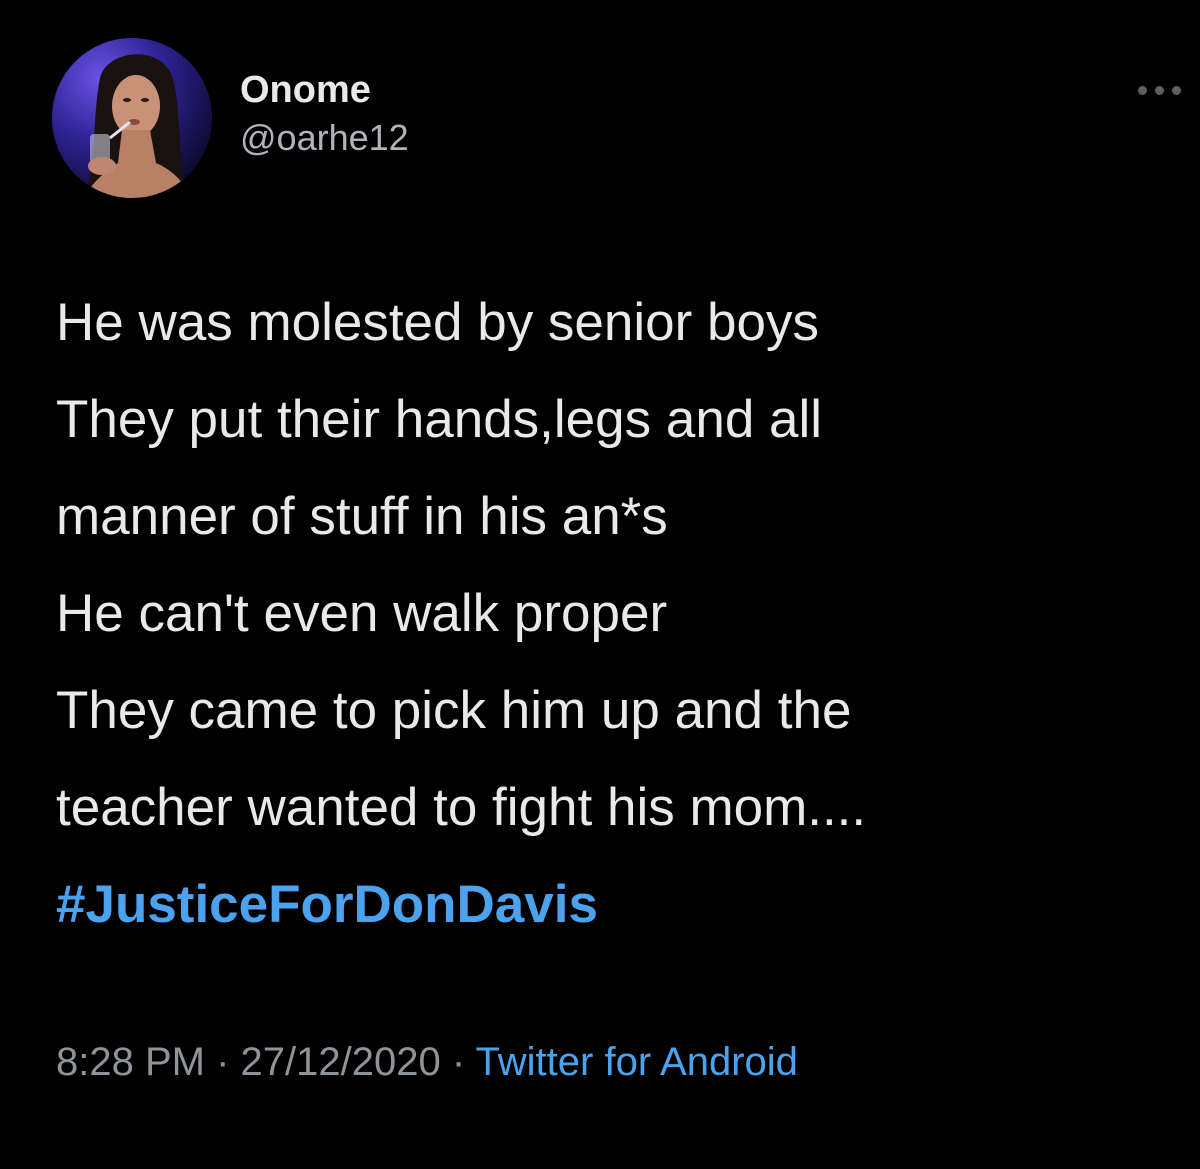 This screenshot has width=1200, height=1169. I want to click on tweet-text-line: They came to pick him up and the, so click(454, 710).